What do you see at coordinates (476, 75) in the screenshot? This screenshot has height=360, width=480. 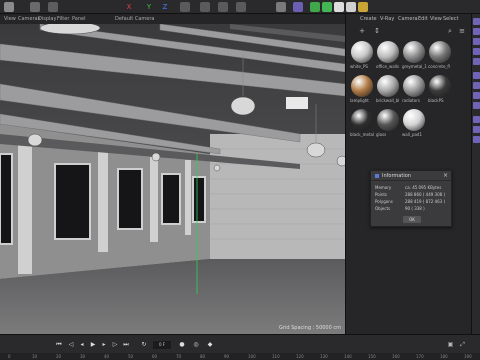 I see `axis-mode-icon` at bounding box center [476, 75].